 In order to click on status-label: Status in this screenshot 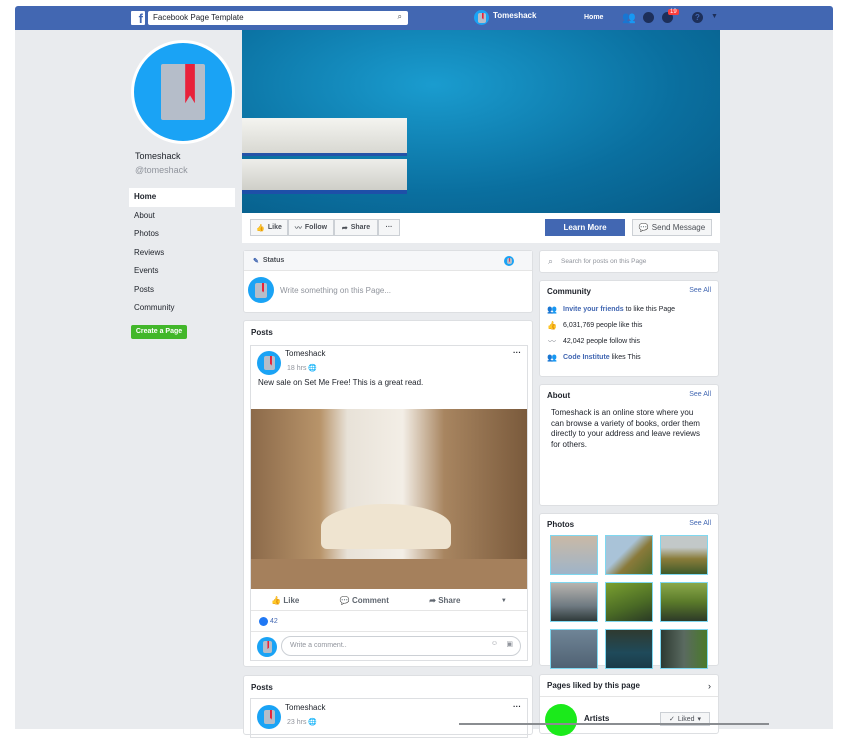, I will do `click(273, 260)`.